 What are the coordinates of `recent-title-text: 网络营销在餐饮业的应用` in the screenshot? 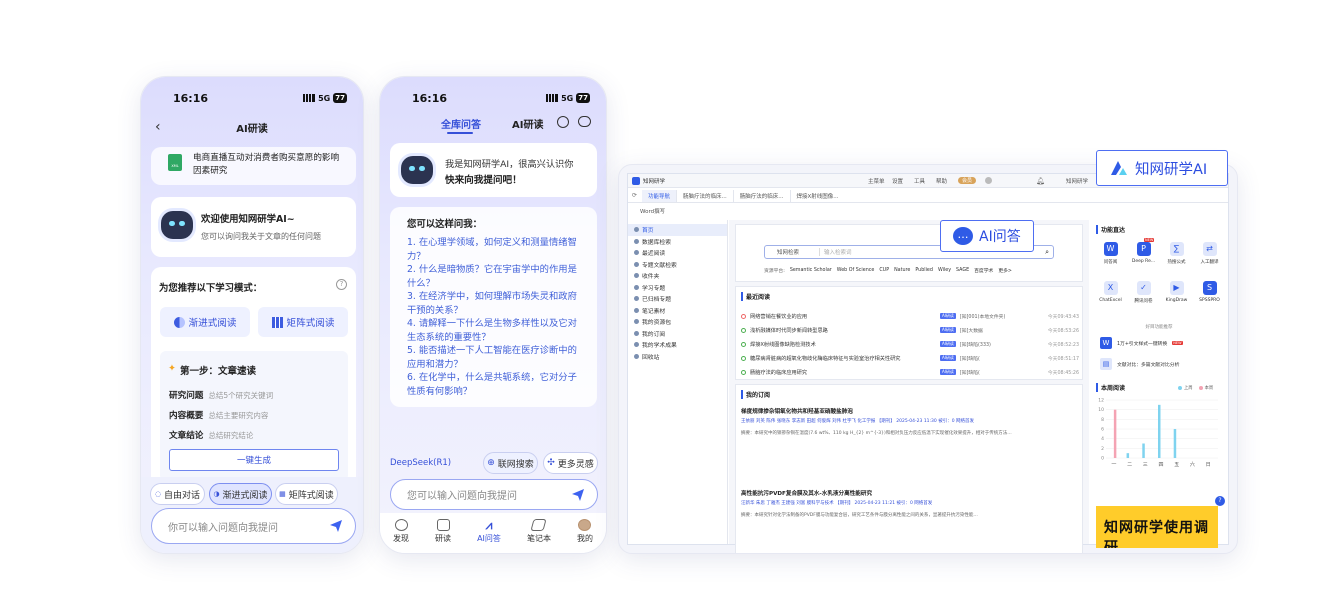 It's located at (845, 316).